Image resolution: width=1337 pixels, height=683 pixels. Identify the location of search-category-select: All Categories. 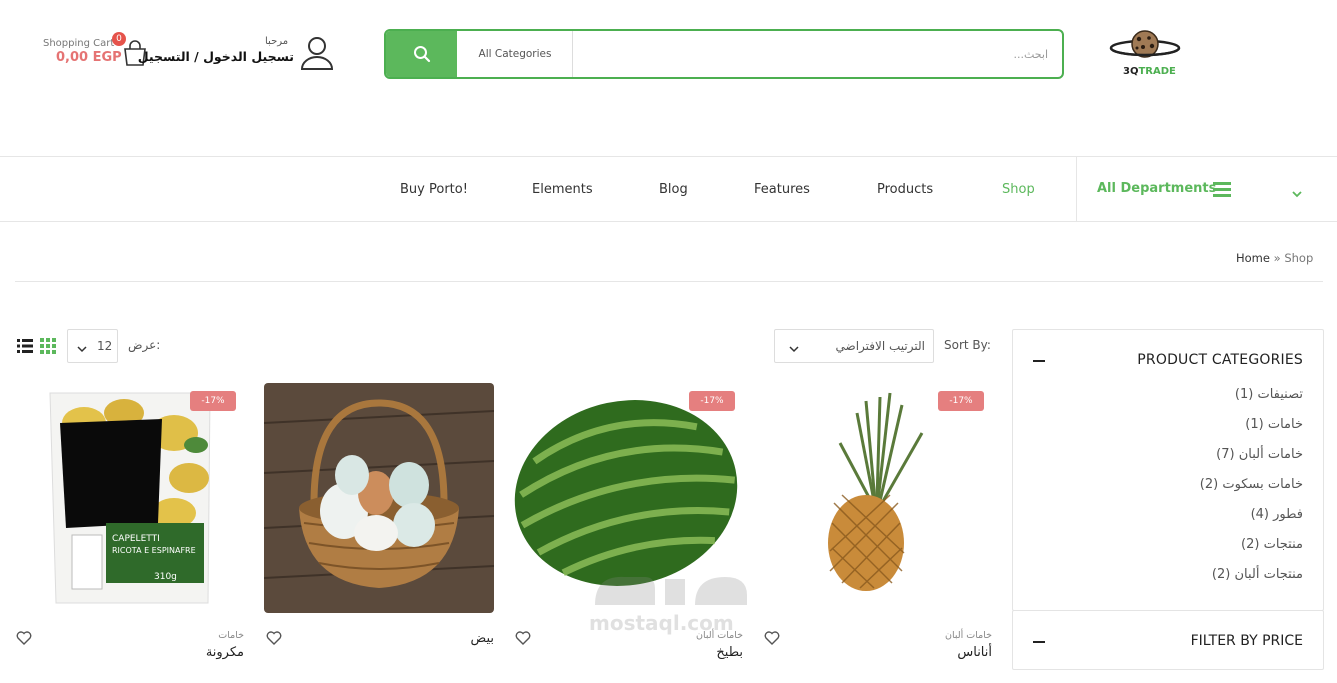
(515, 54).